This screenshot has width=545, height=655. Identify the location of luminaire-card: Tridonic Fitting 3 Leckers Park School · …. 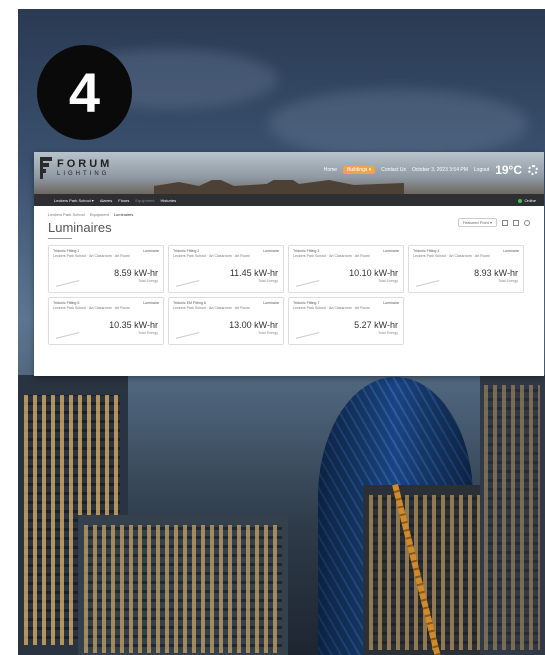
(346, 269).